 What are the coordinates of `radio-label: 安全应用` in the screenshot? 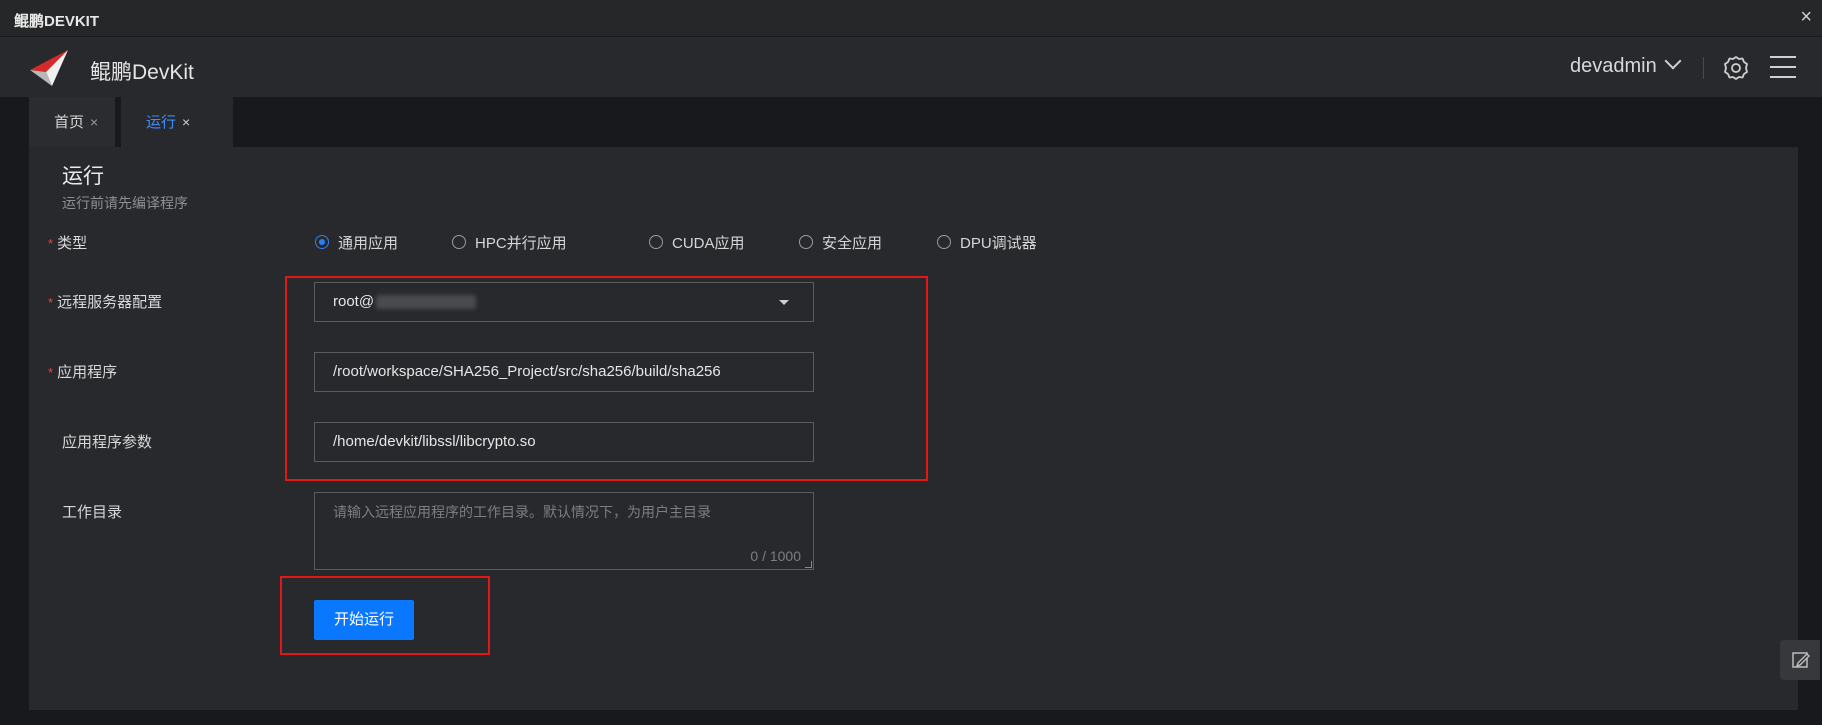 It's located at (852, 243).